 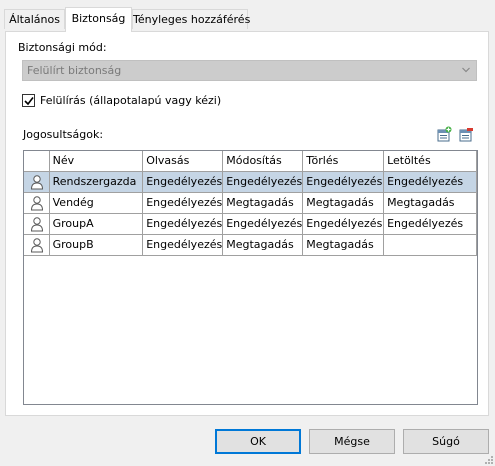 I want to click on chevron-down-icon, so click(x=466, y=70).